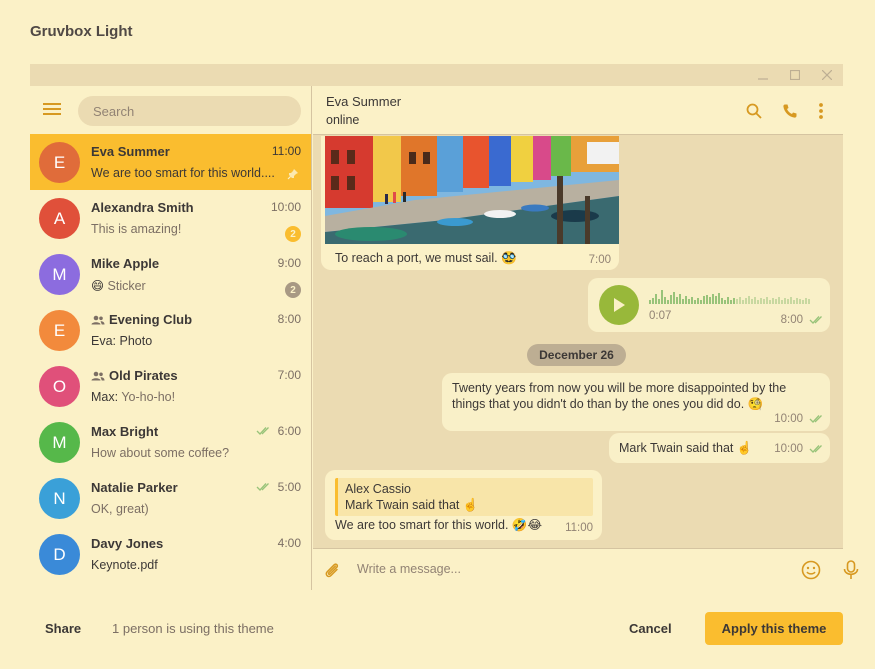 This screenshot has height=669, width=875. Describe the element at coordinates (278, 431) in the screenshot. I see `chat-time: 6:00` at that location.